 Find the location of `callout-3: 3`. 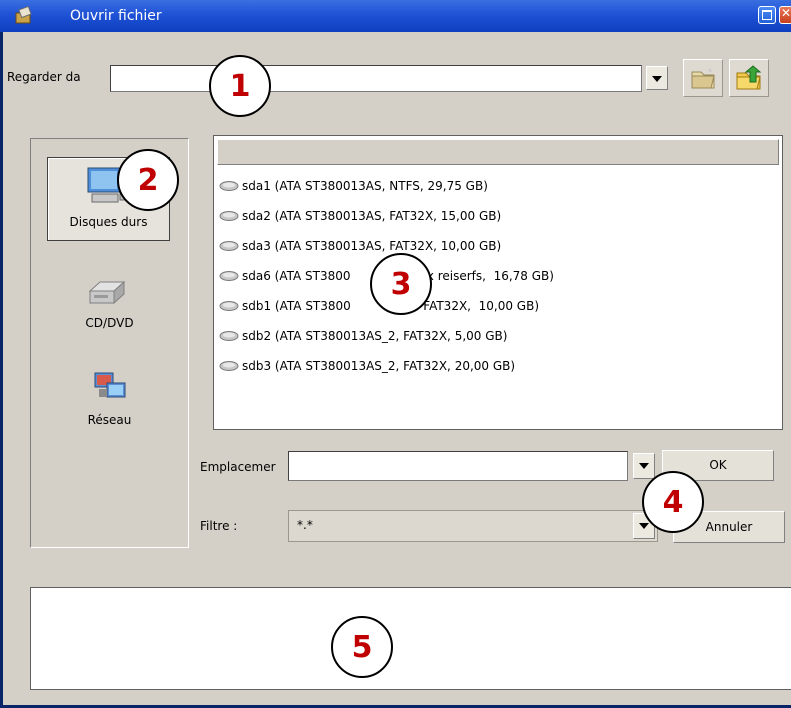

callout-3: 3 is located at coordinates (401, 284).